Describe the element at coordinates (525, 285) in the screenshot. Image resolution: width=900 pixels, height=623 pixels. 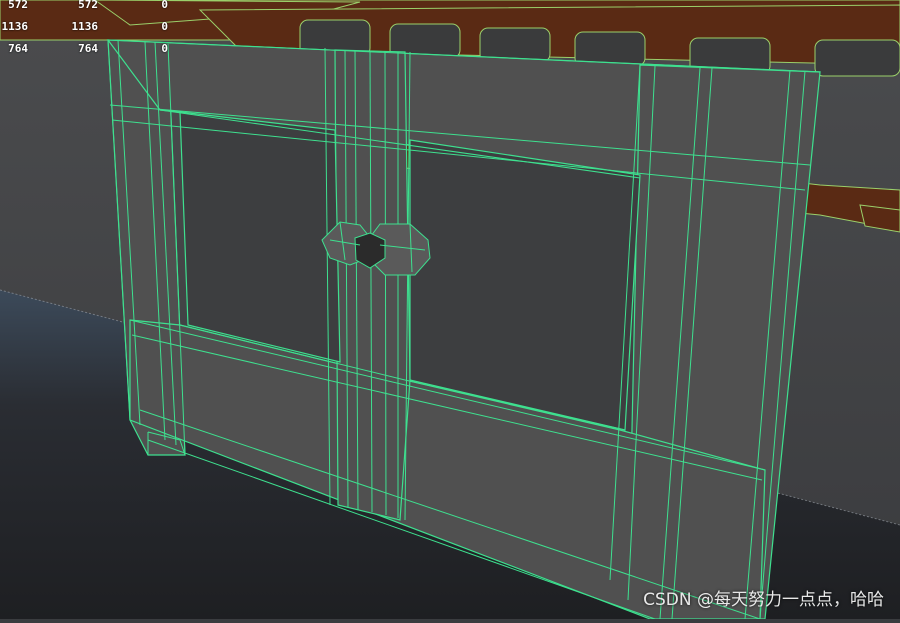
I see `window-right` at that location.